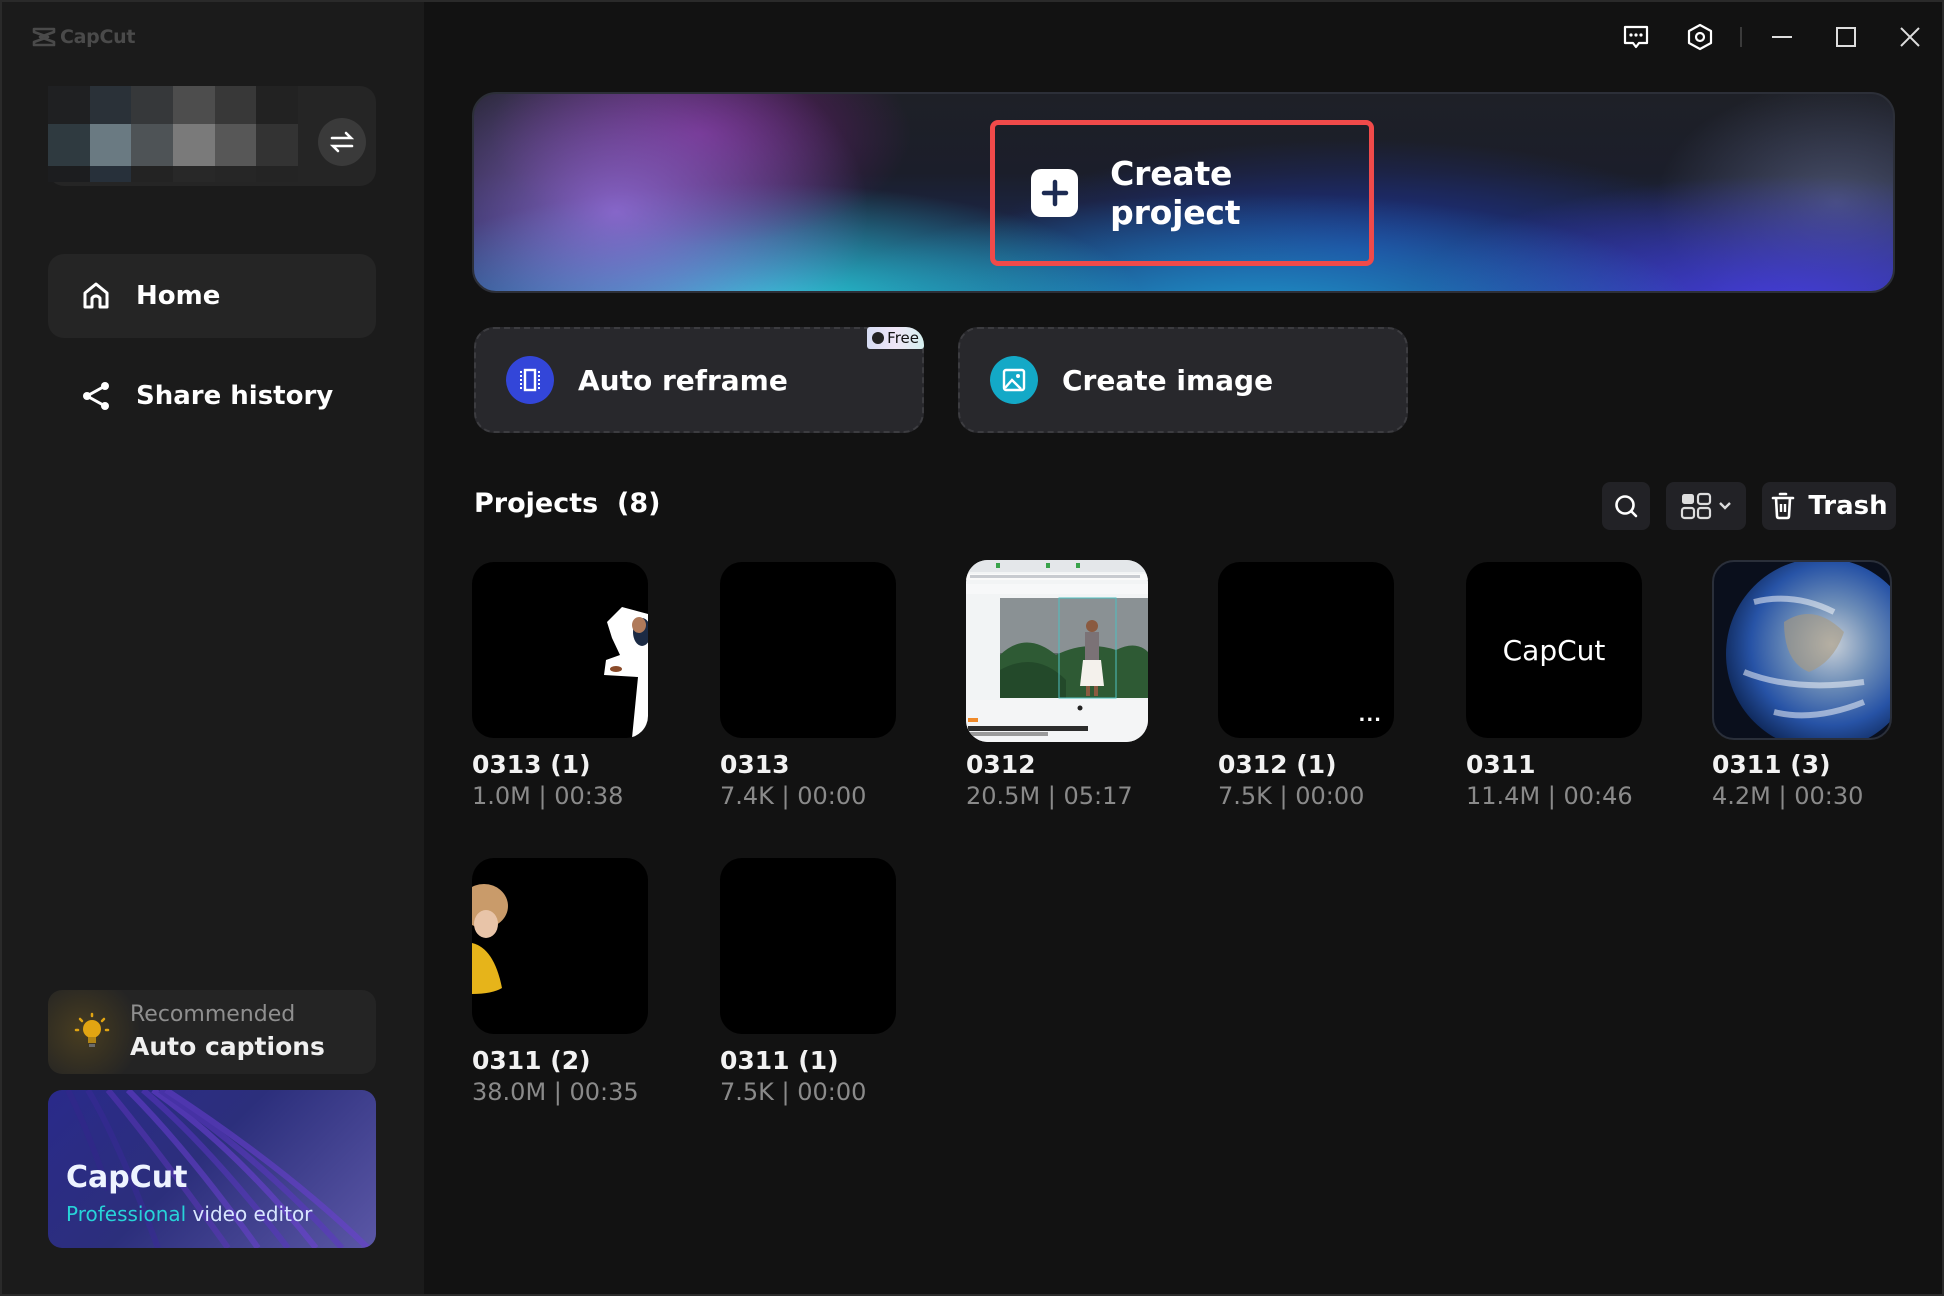  I want to click on trash-button: Trash, so click(1829, 506).